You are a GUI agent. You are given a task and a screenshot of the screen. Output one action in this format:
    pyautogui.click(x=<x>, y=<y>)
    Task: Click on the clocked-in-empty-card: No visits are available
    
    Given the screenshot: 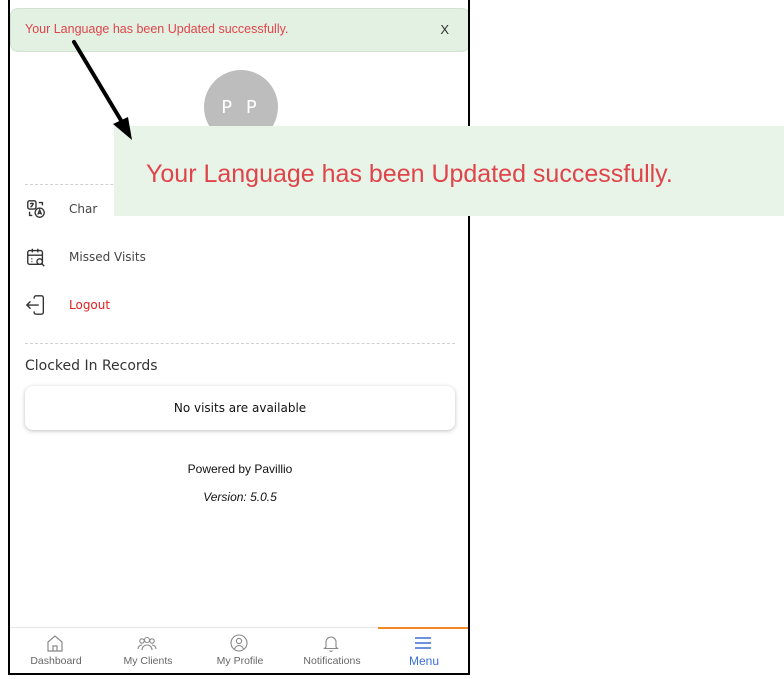 What is the action you would take?
    pyautogui.click(x=240, y=408)
    